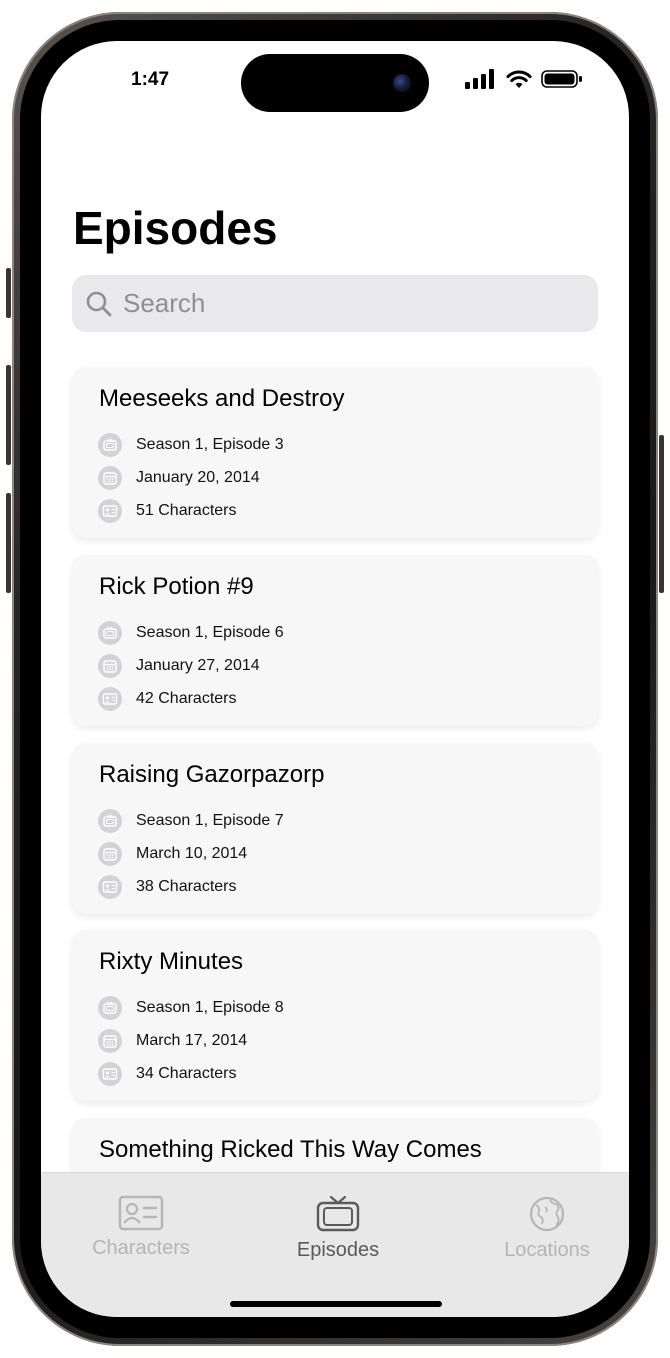 The height and width of the screenshot is (1358, 670). What do you see at coordinates (212, 774) in the screenshot?
I see `episode-title: Raising Gazorpazorp` at bounding box center [212, 774].